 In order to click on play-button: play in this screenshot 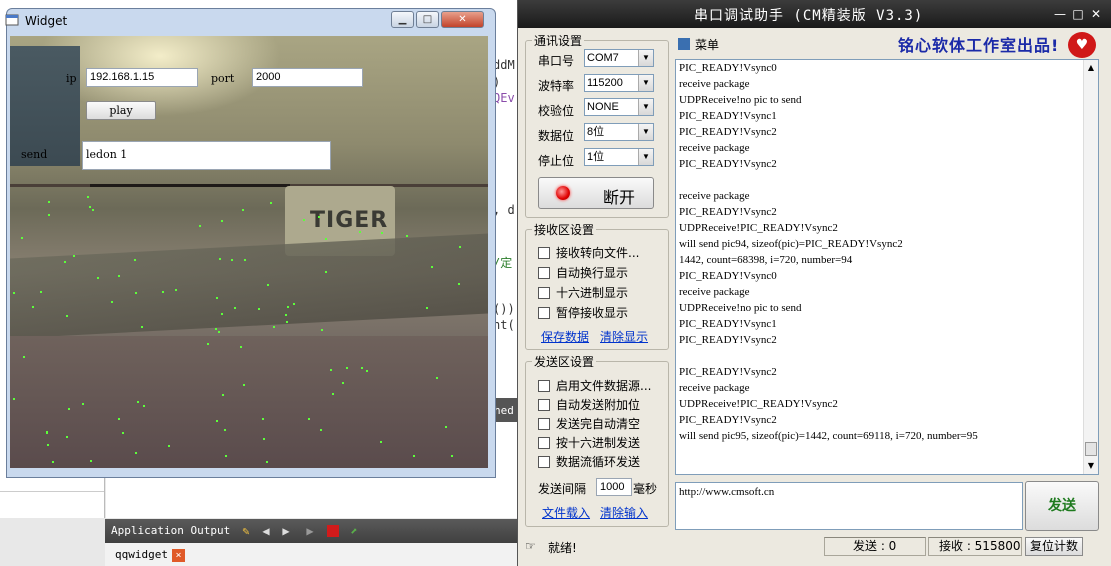, I will do `click(121, 110)`.